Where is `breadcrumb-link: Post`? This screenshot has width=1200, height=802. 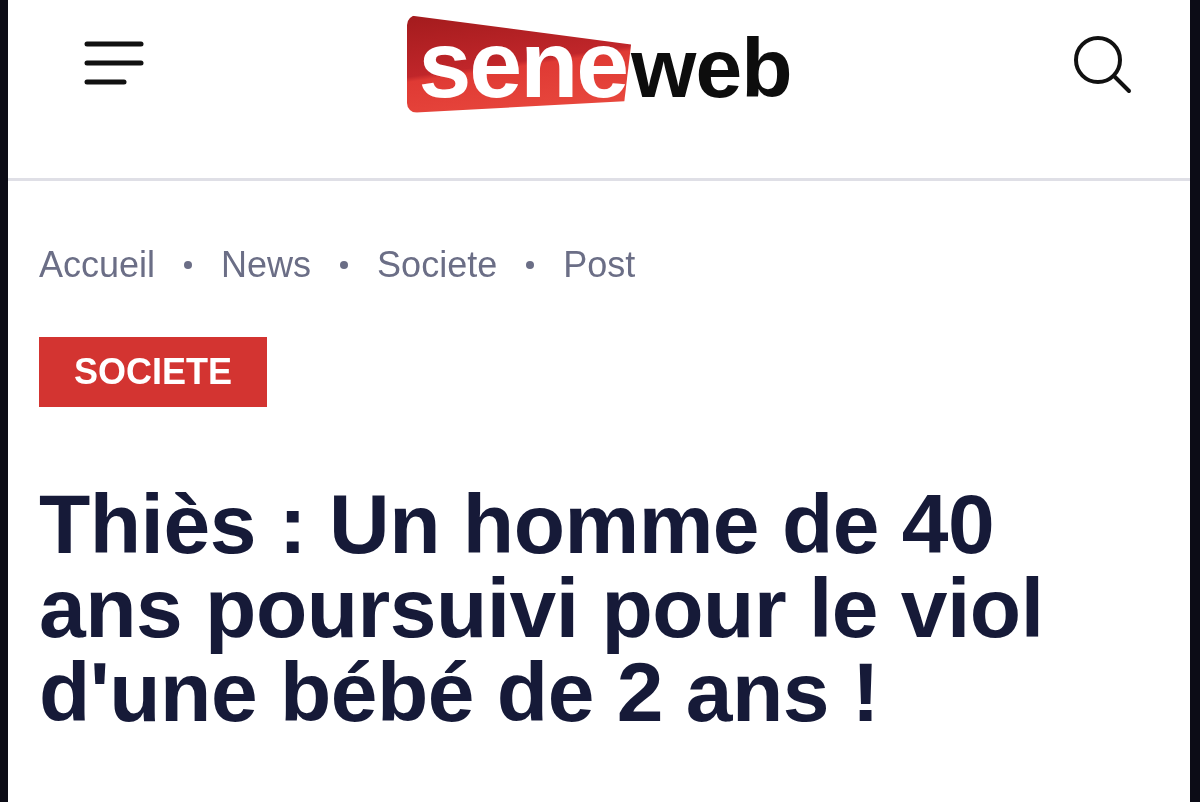 breadcrumb-link: Post is located at coordinates (599, 265).